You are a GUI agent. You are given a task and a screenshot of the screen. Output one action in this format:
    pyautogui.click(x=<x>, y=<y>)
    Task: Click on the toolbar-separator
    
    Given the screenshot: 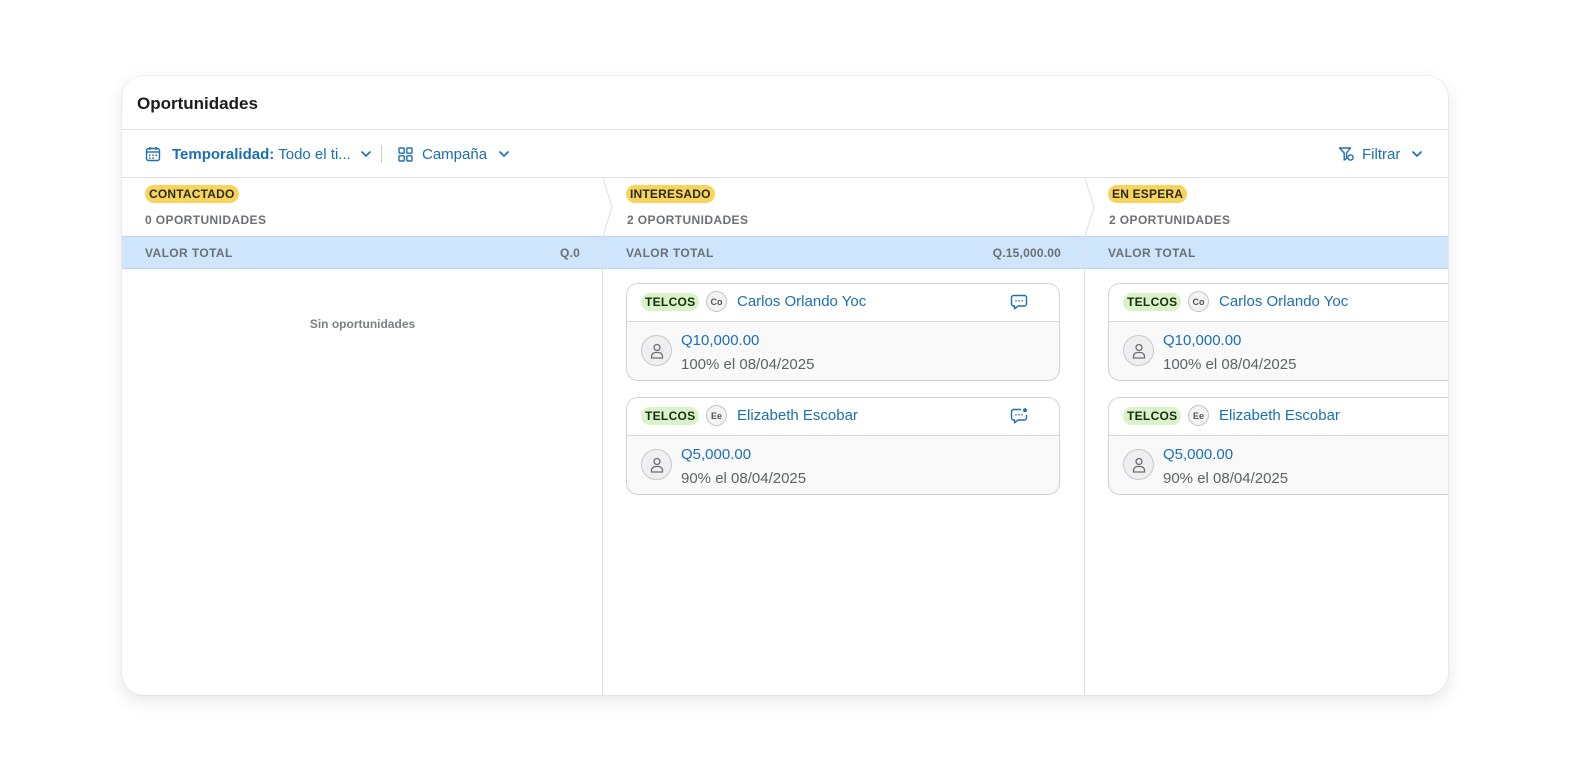 What is the action you would take?
    pyautogui.click(x=381, y=154)
    